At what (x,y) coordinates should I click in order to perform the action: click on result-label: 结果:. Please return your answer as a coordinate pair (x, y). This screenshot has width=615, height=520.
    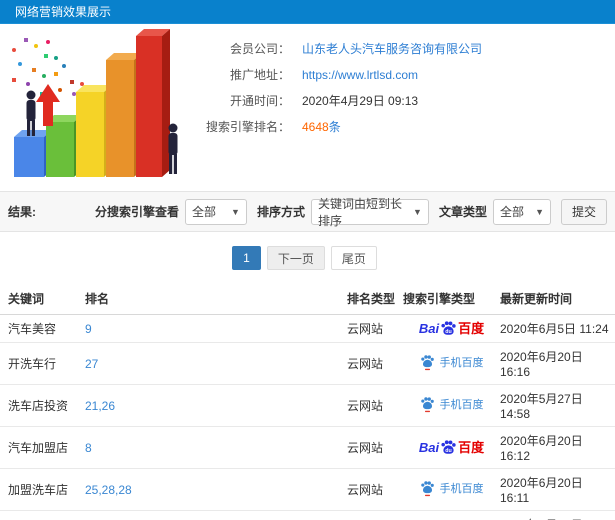
    Looking at the image, I should click on (22, 212).